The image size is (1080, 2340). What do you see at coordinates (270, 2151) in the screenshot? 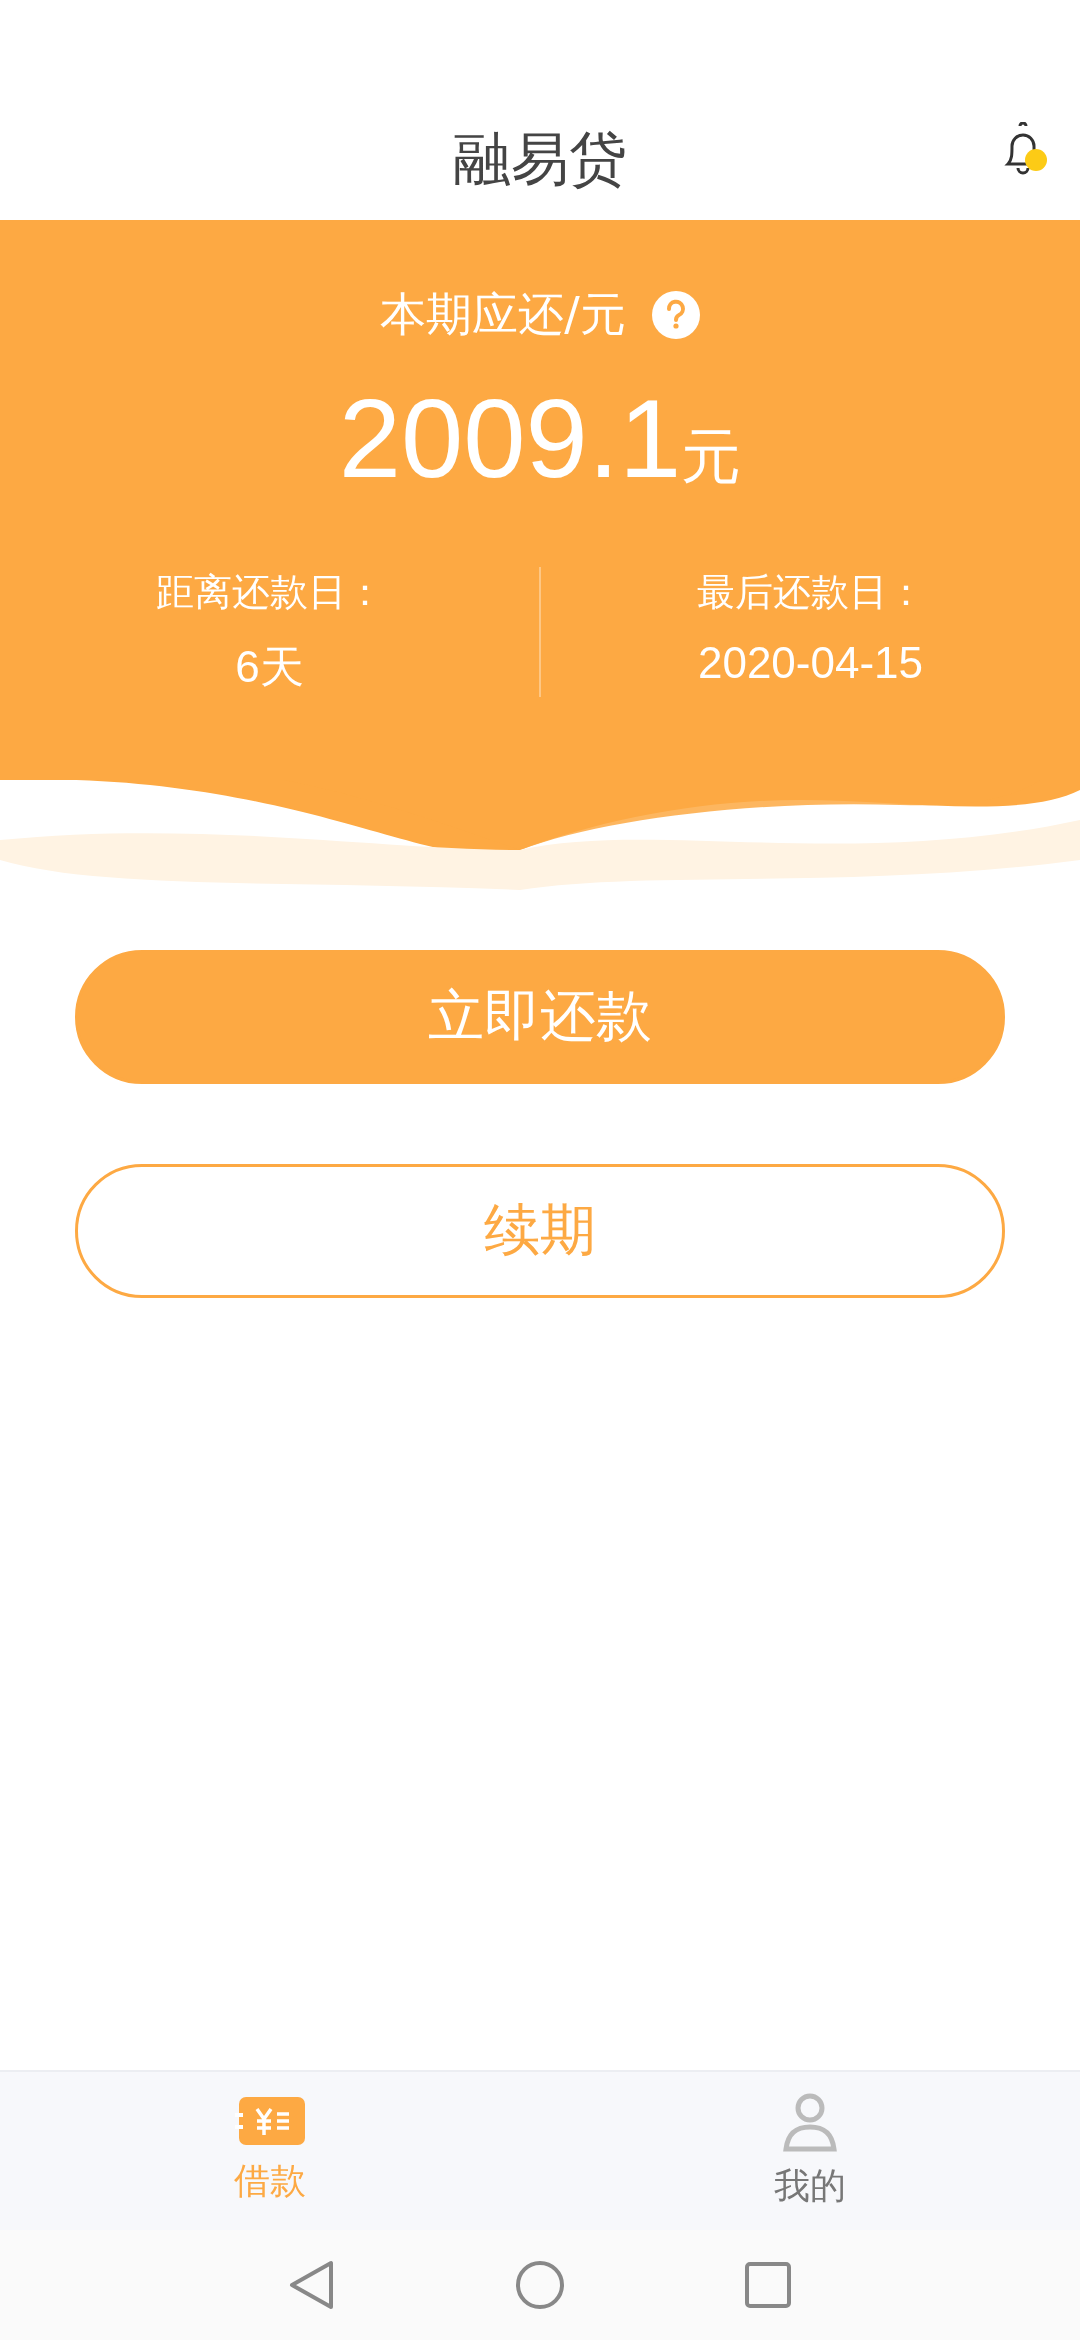
I see `tab-item: 借款` at bounding box center [270, 2151].